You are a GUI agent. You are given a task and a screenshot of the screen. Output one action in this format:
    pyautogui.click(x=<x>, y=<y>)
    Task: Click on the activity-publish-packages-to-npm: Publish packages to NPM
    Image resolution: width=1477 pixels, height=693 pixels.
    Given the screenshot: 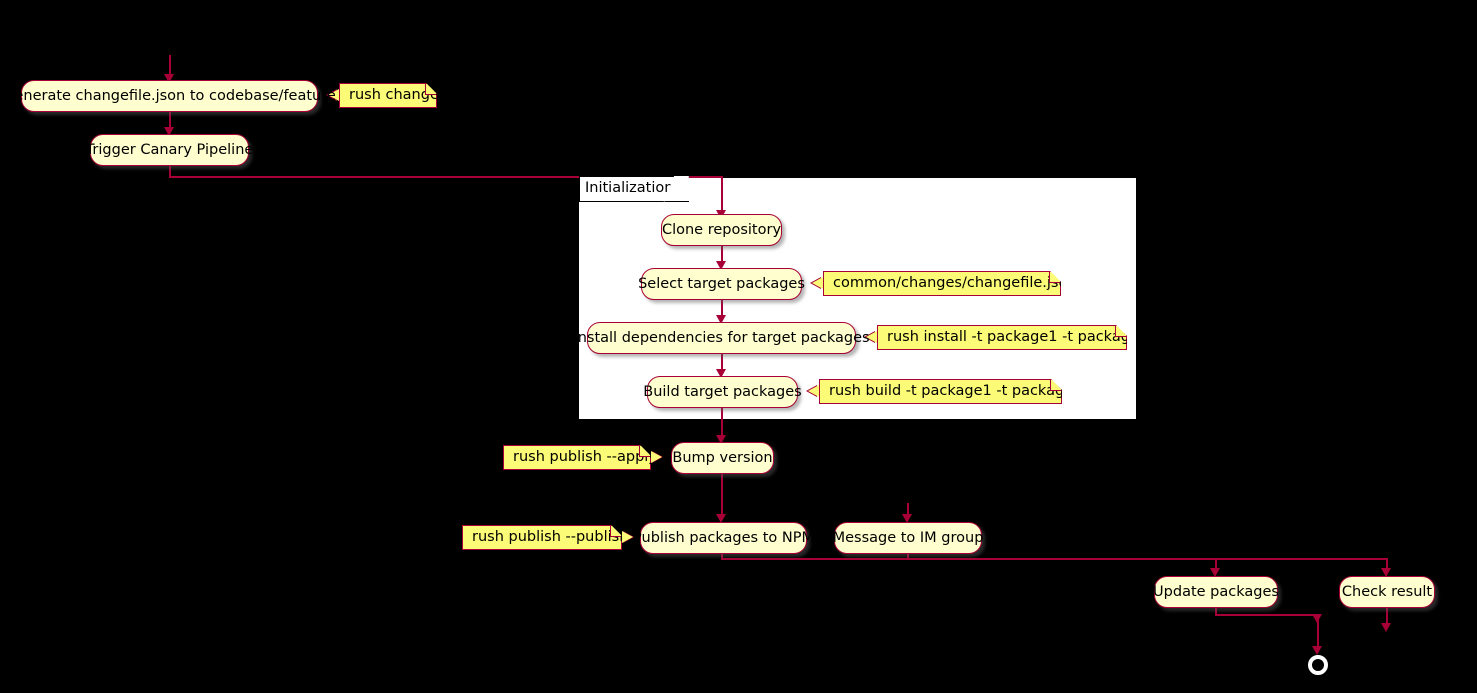 What is the action you would take?
    pyautogui.click(x=723, y=538)
    